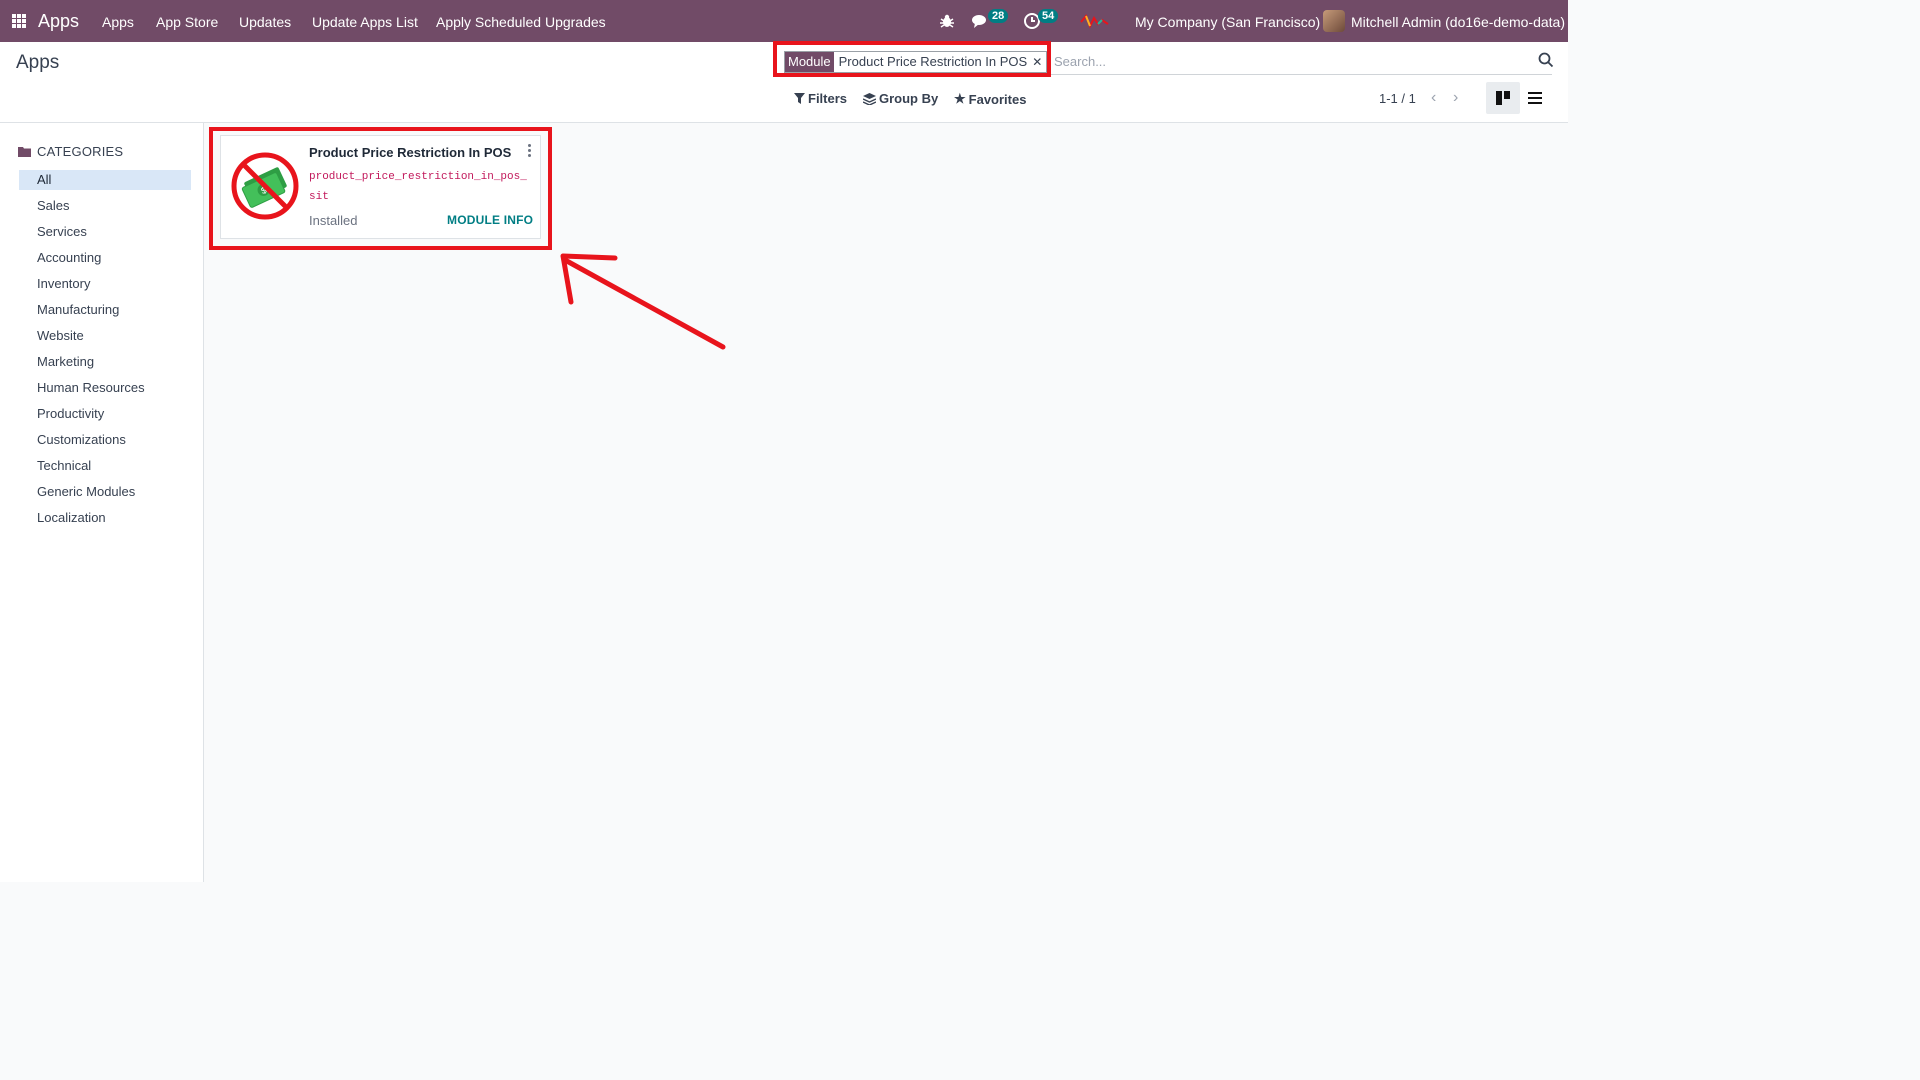 The image size is (1920, 1080). I want to click on category-marketing: Marketing, so click(105, 362).